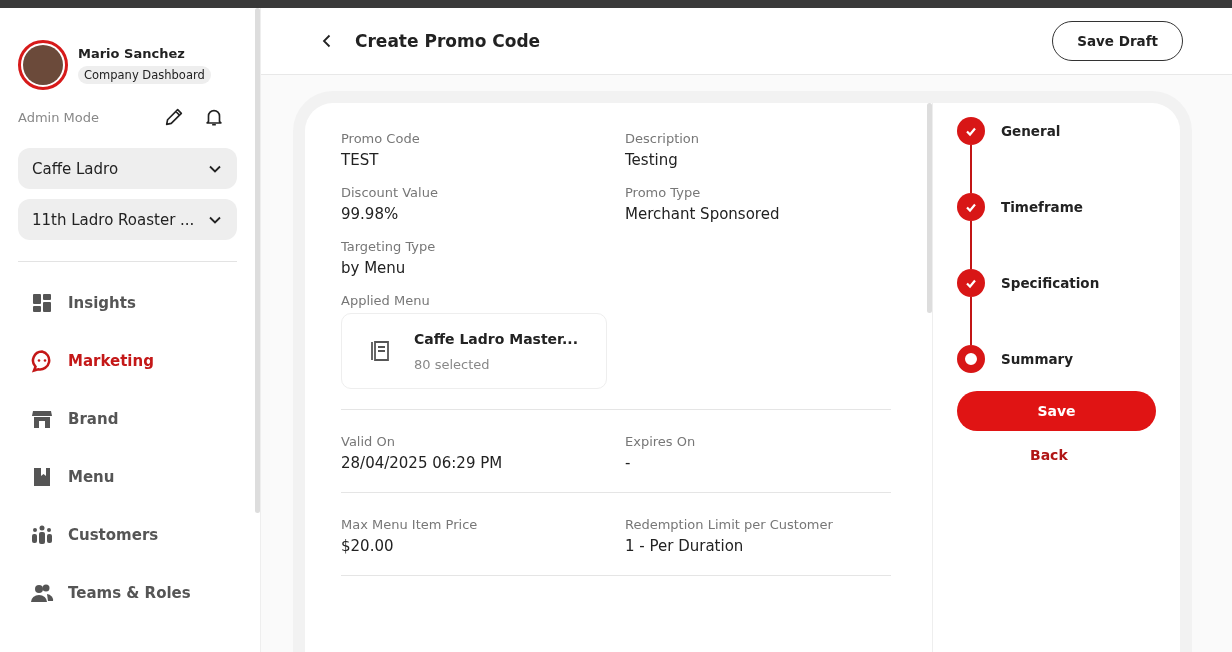 This screenshot has width=1232, height=652. What do you see at coordinates (685, 546) in the screenshot?
I see `field-value: 1 - Per Duration` at bounding box center [685, 546].